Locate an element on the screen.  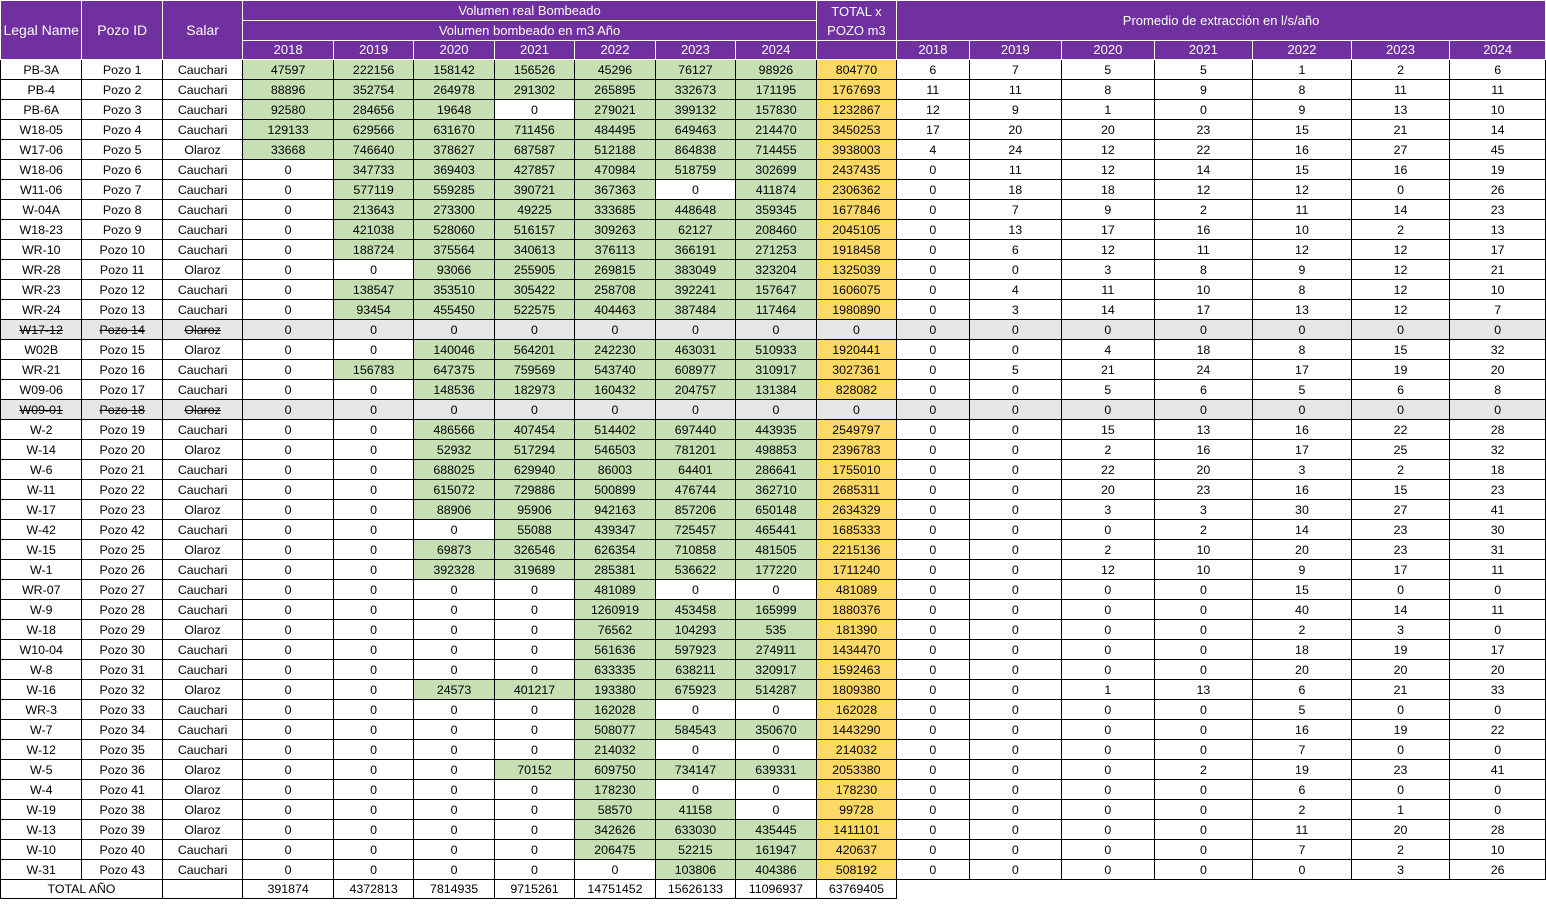
cell-average-2022: 15 is located at coordinates (1302, 129).